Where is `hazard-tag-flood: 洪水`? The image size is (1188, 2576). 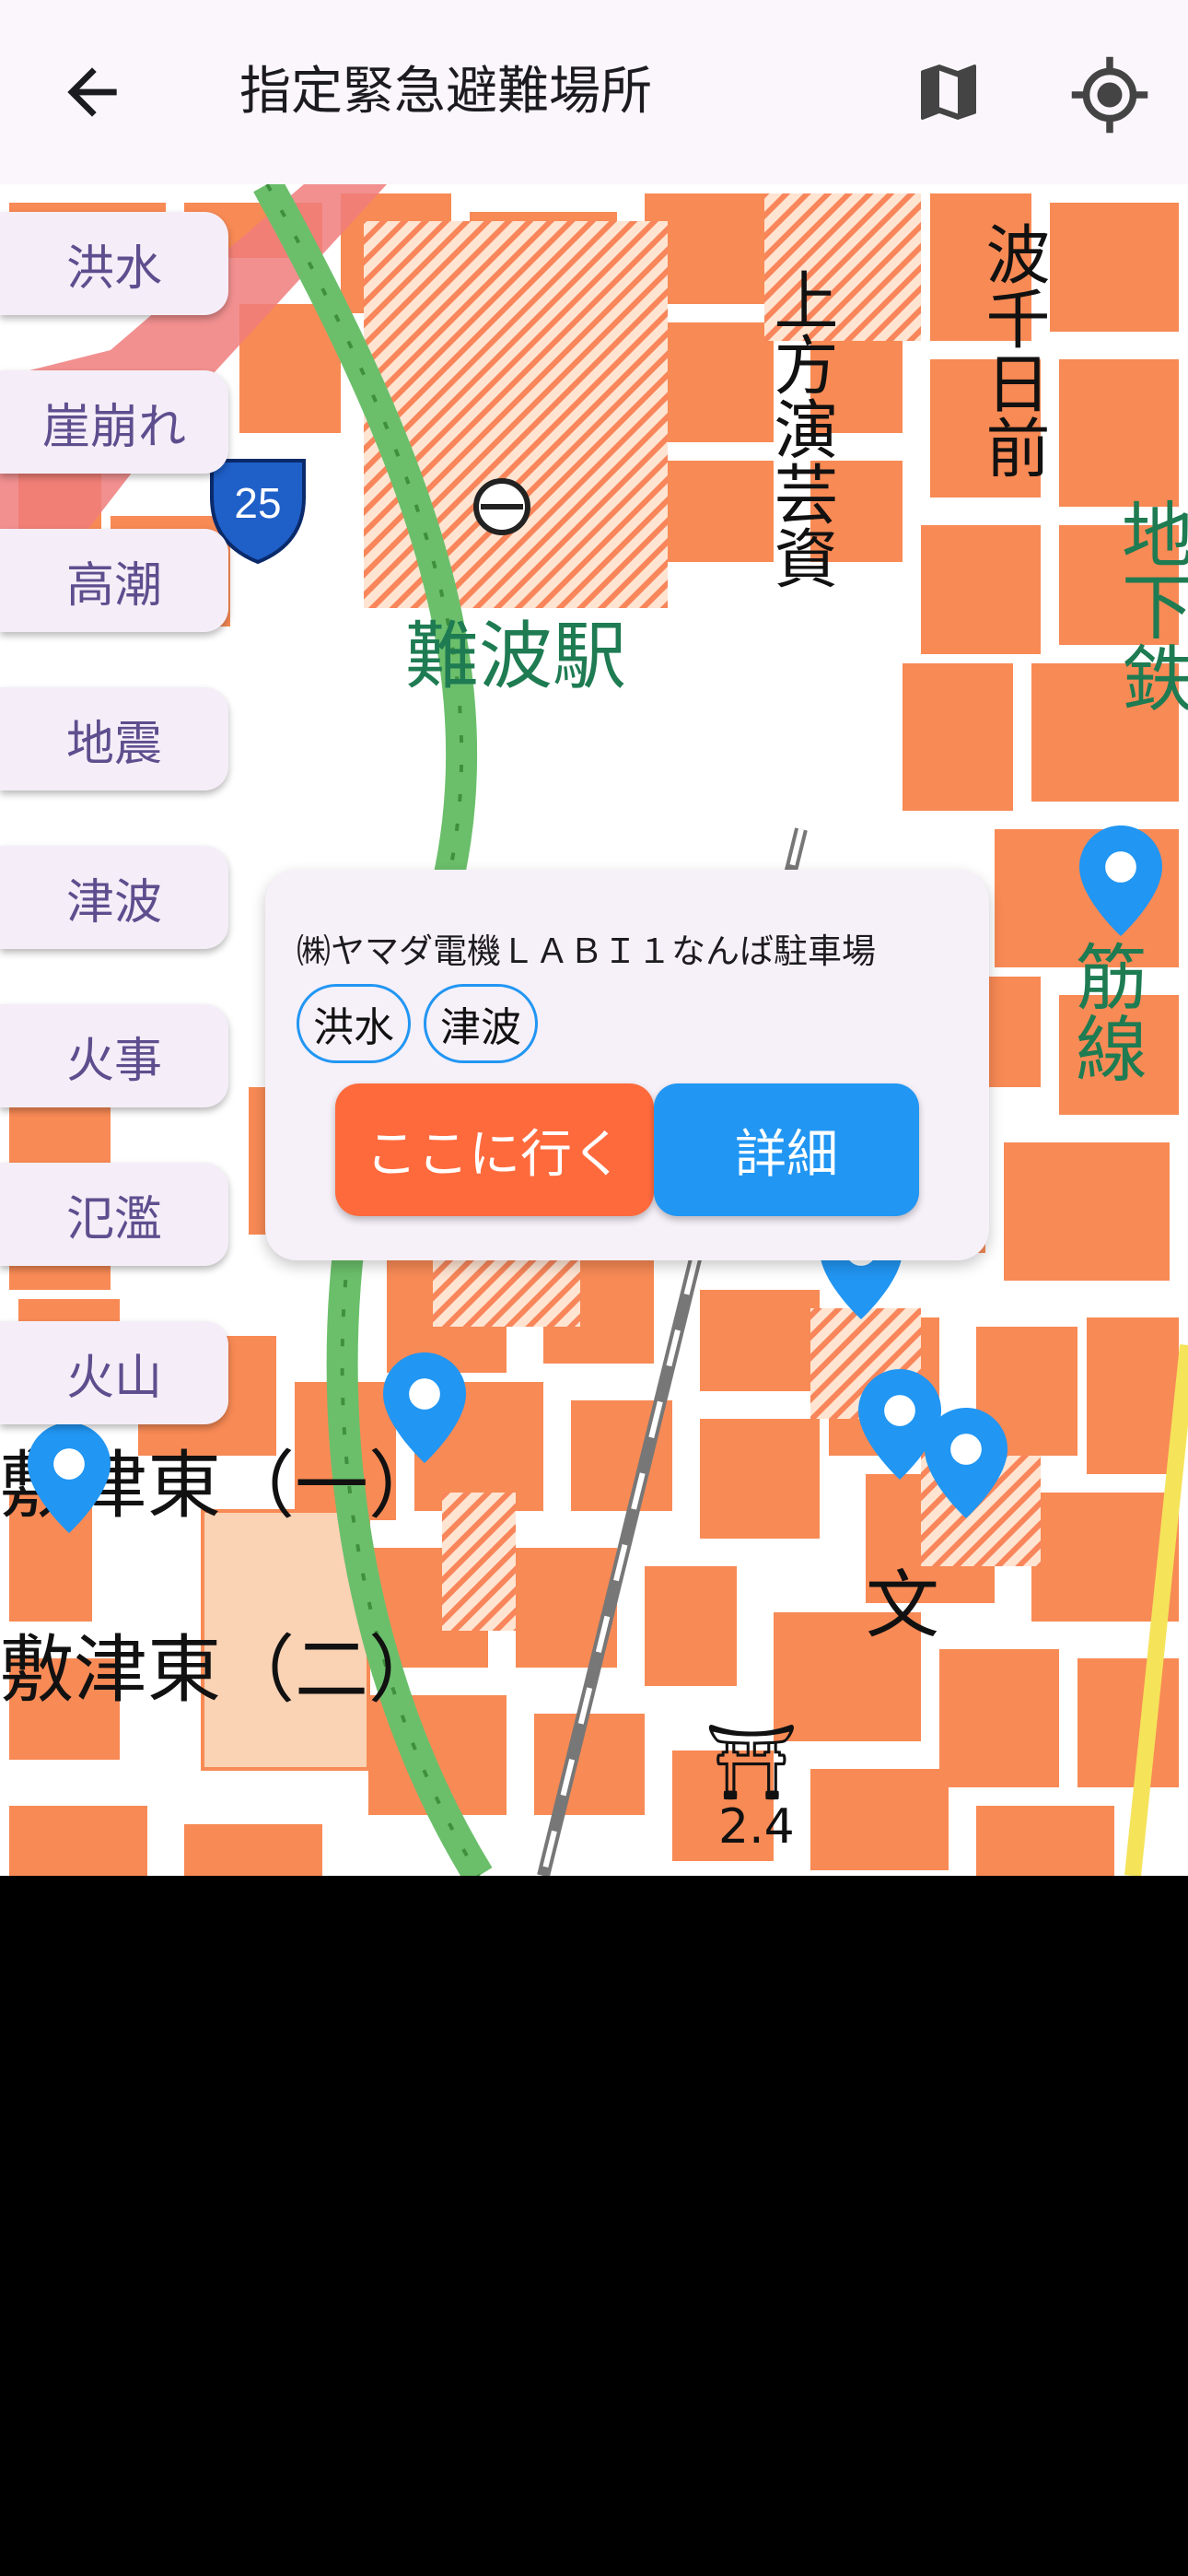
hazard-tag-flood: 洪水 is located at coordinates (354, 1023).